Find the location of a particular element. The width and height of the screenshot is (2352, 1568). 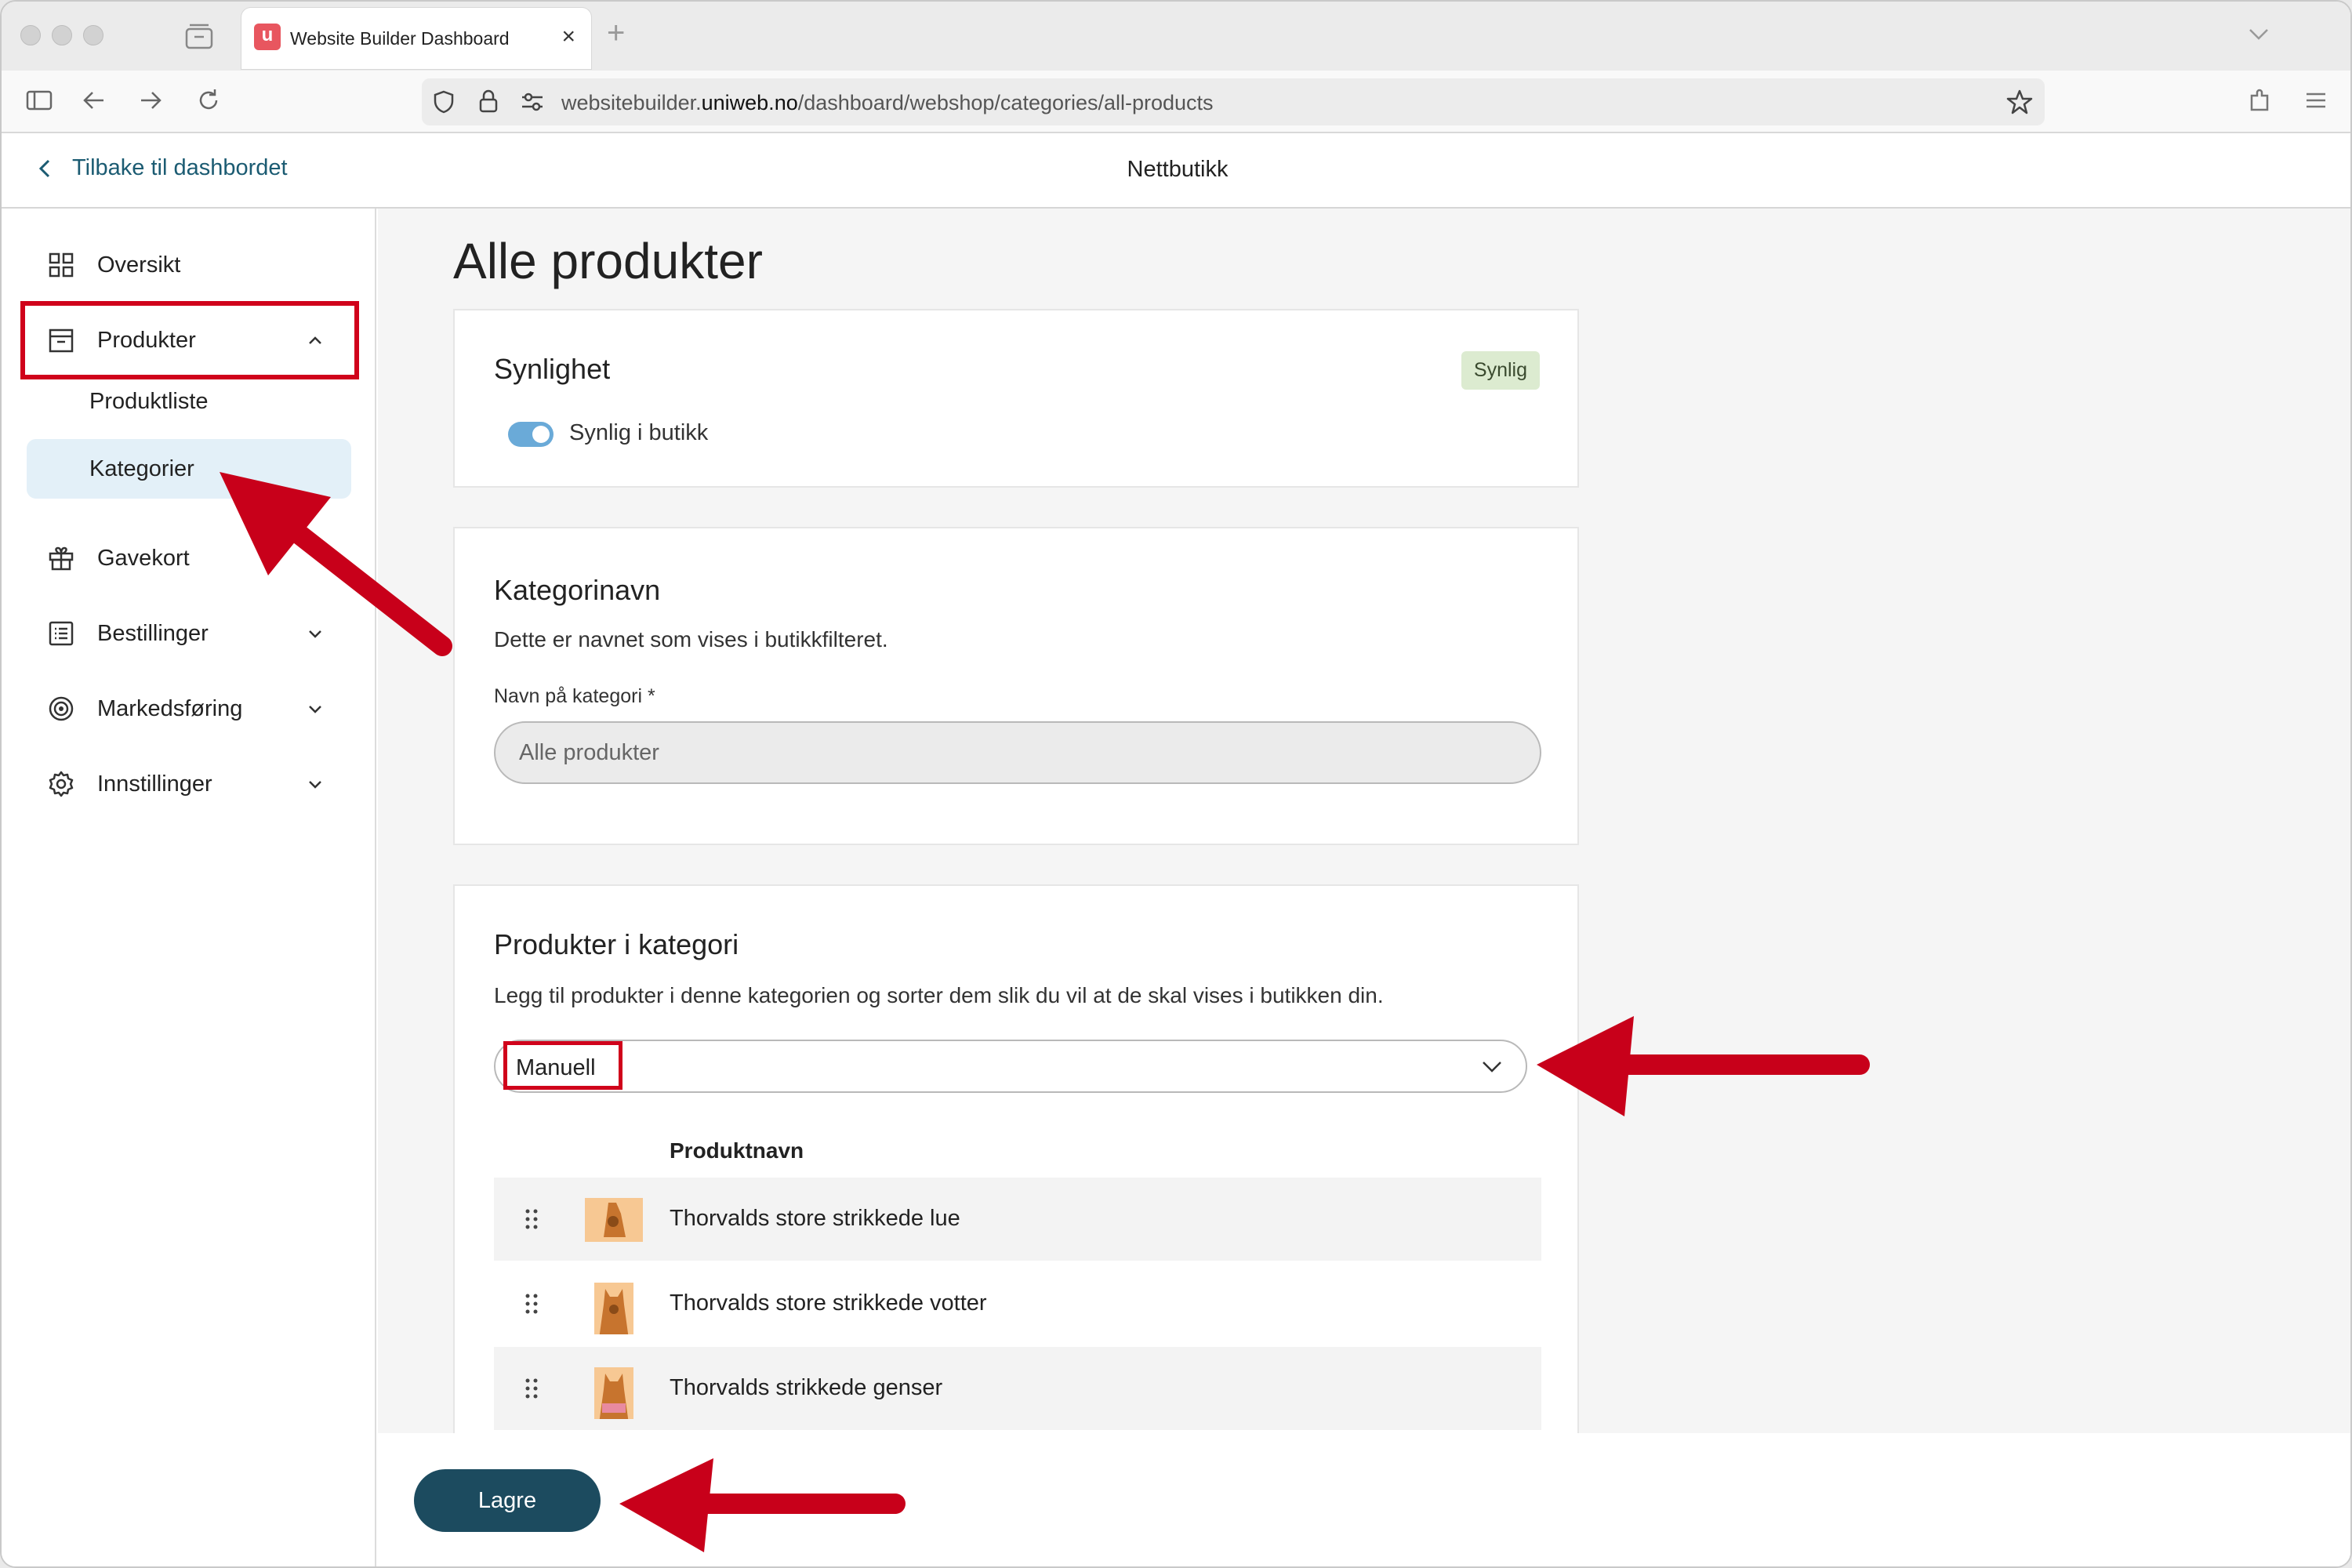

column-header-product-name: Produktnavn is located at coordinates (737, 1150).